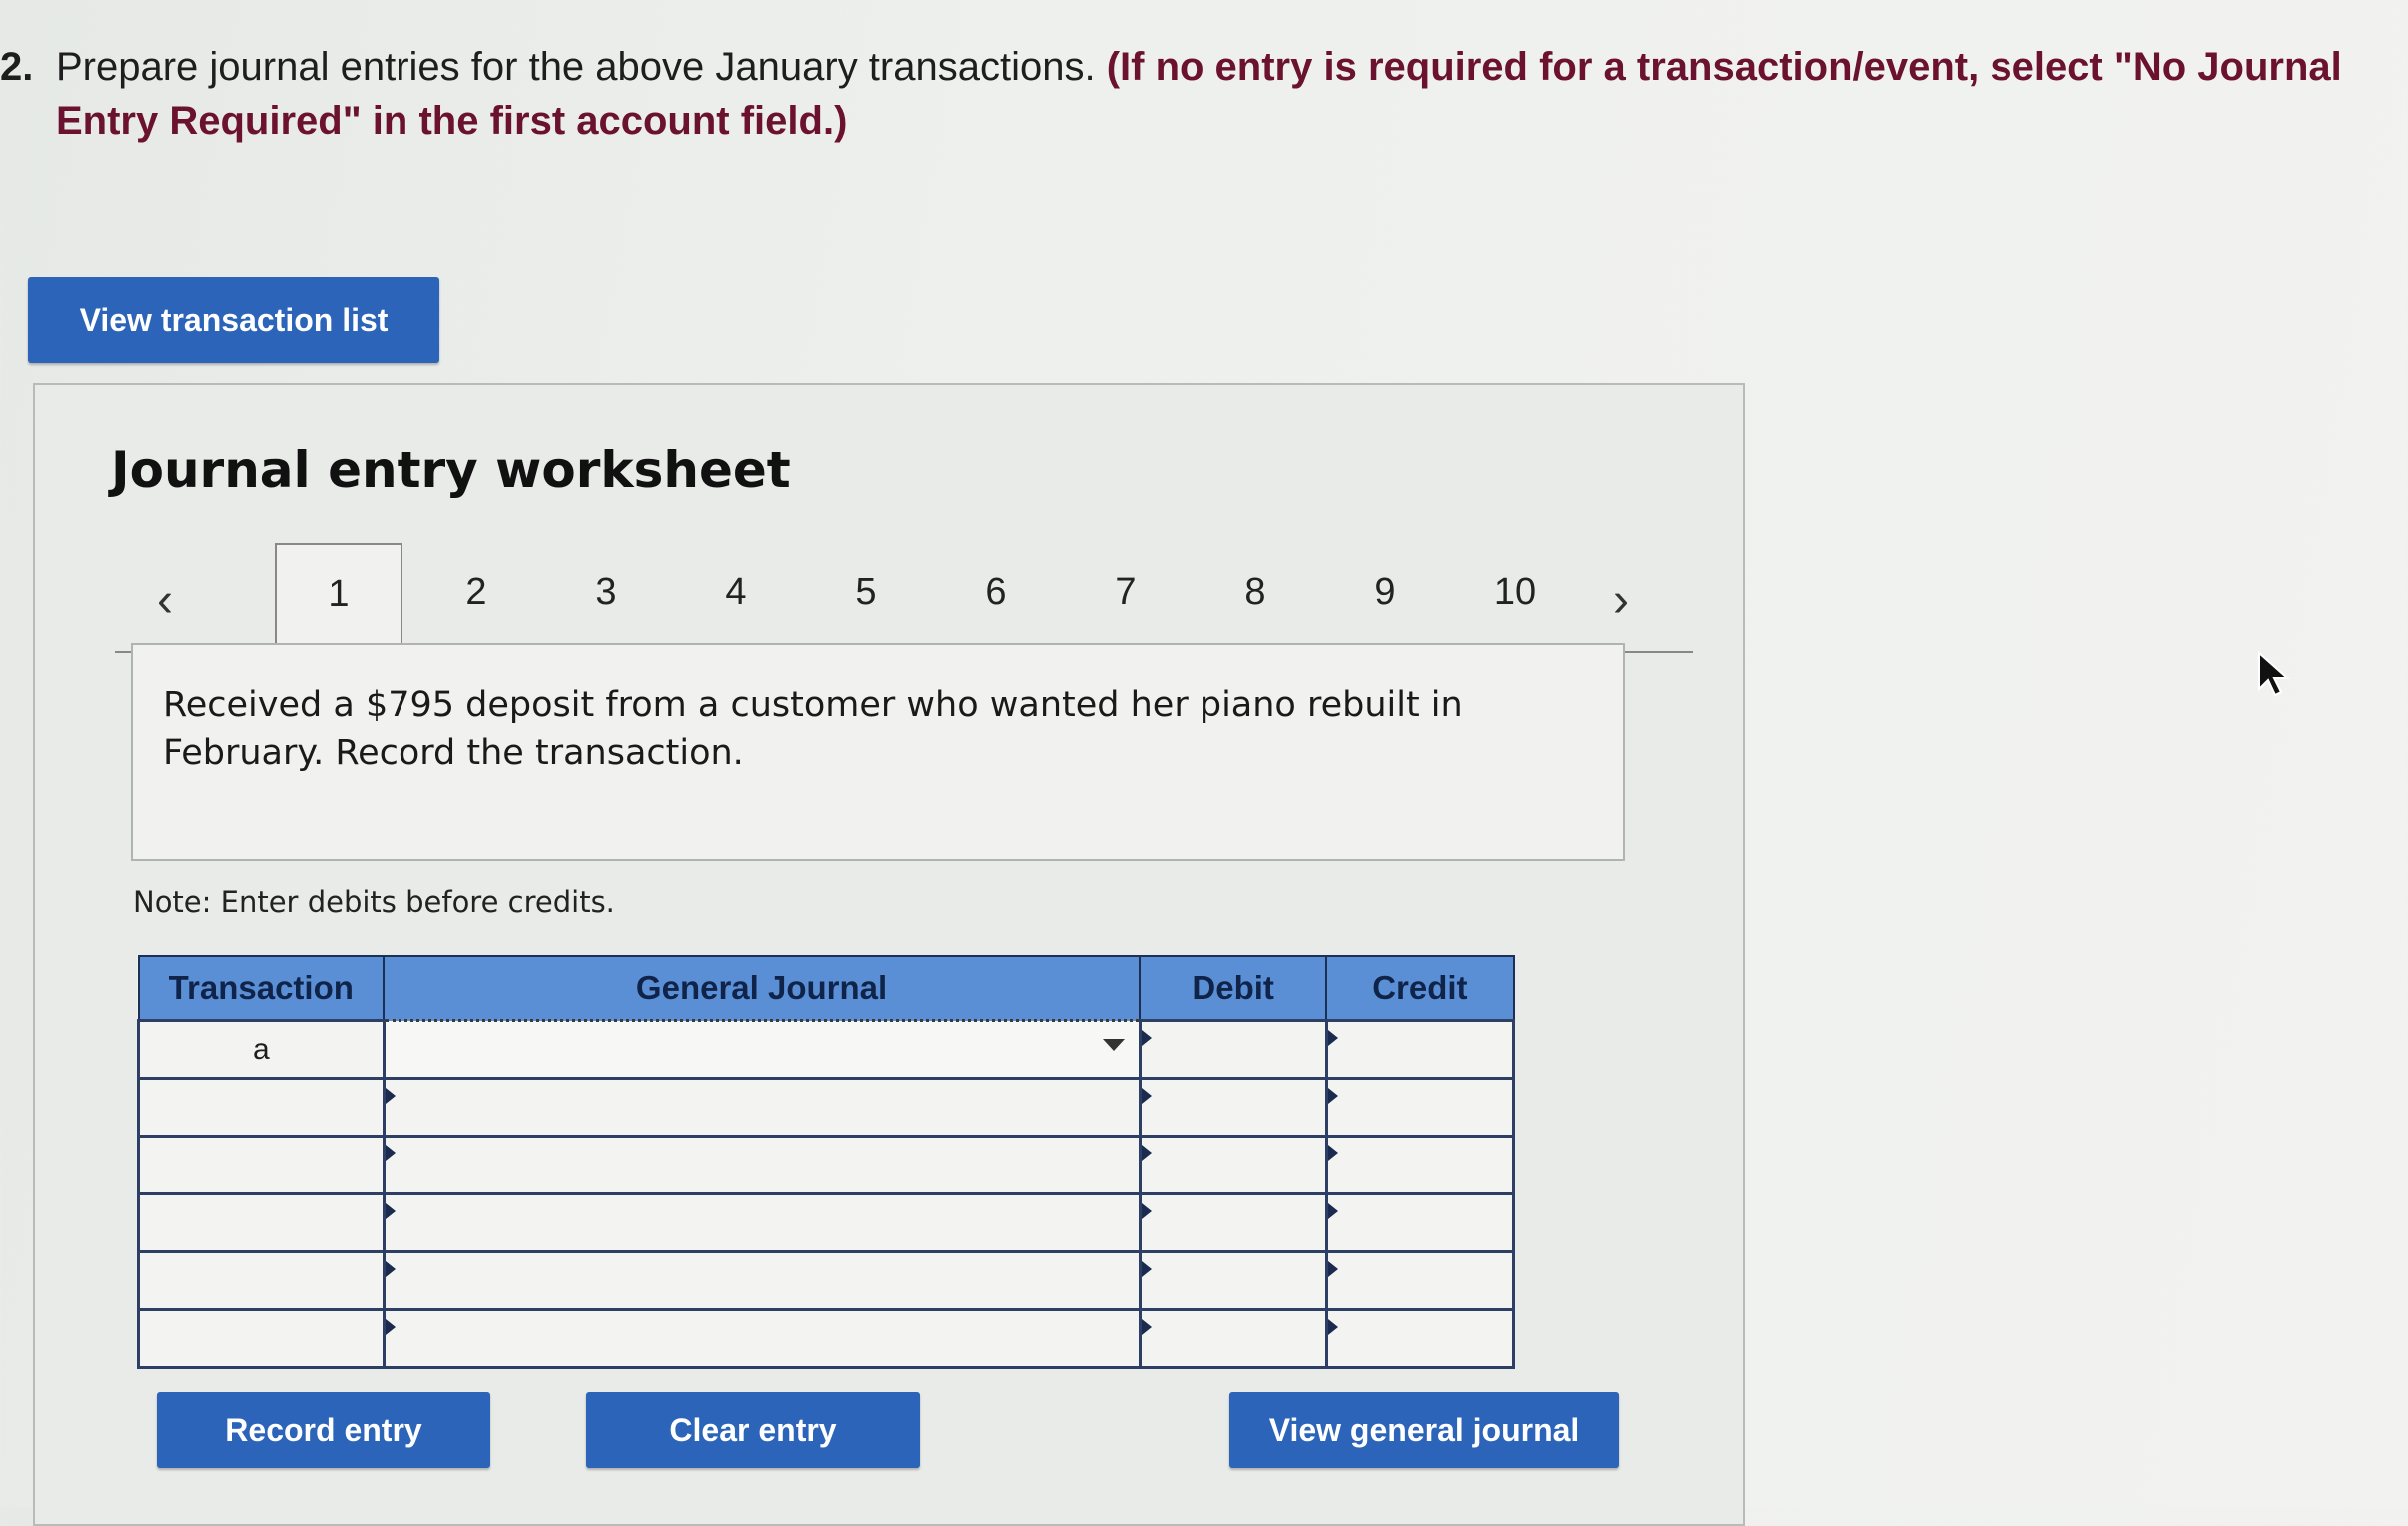  Describe the element at coordinates (323, 1430) in the screenshot. I see `record-entry-button: Record entry` at that location.